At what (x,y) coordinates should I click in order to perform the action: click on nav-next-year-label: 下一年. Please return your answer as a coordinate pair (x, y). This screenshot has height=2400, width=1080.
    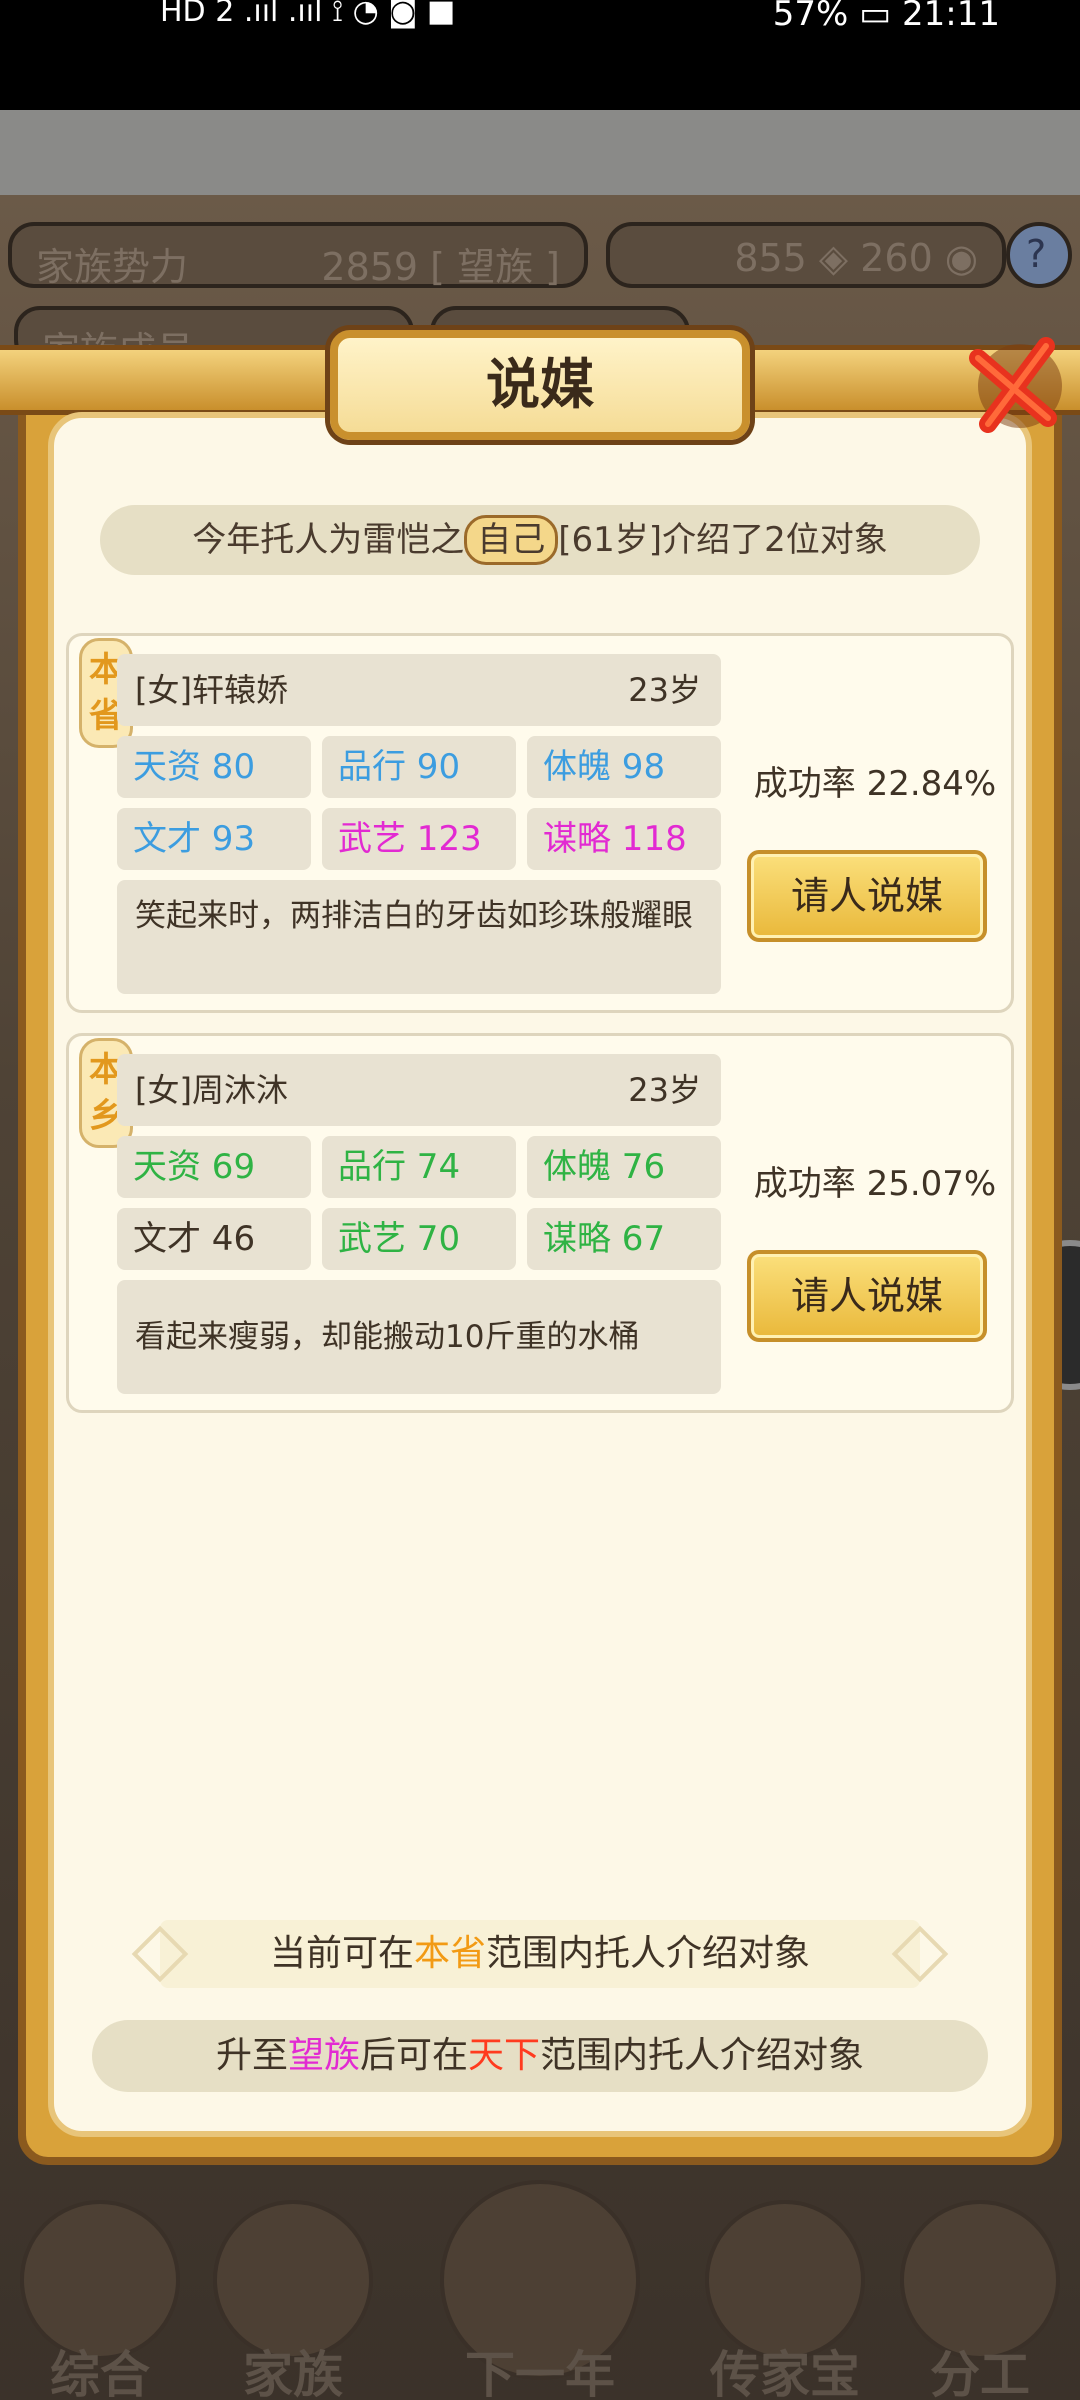
    Looking at the image, I should click on (540, 2373).